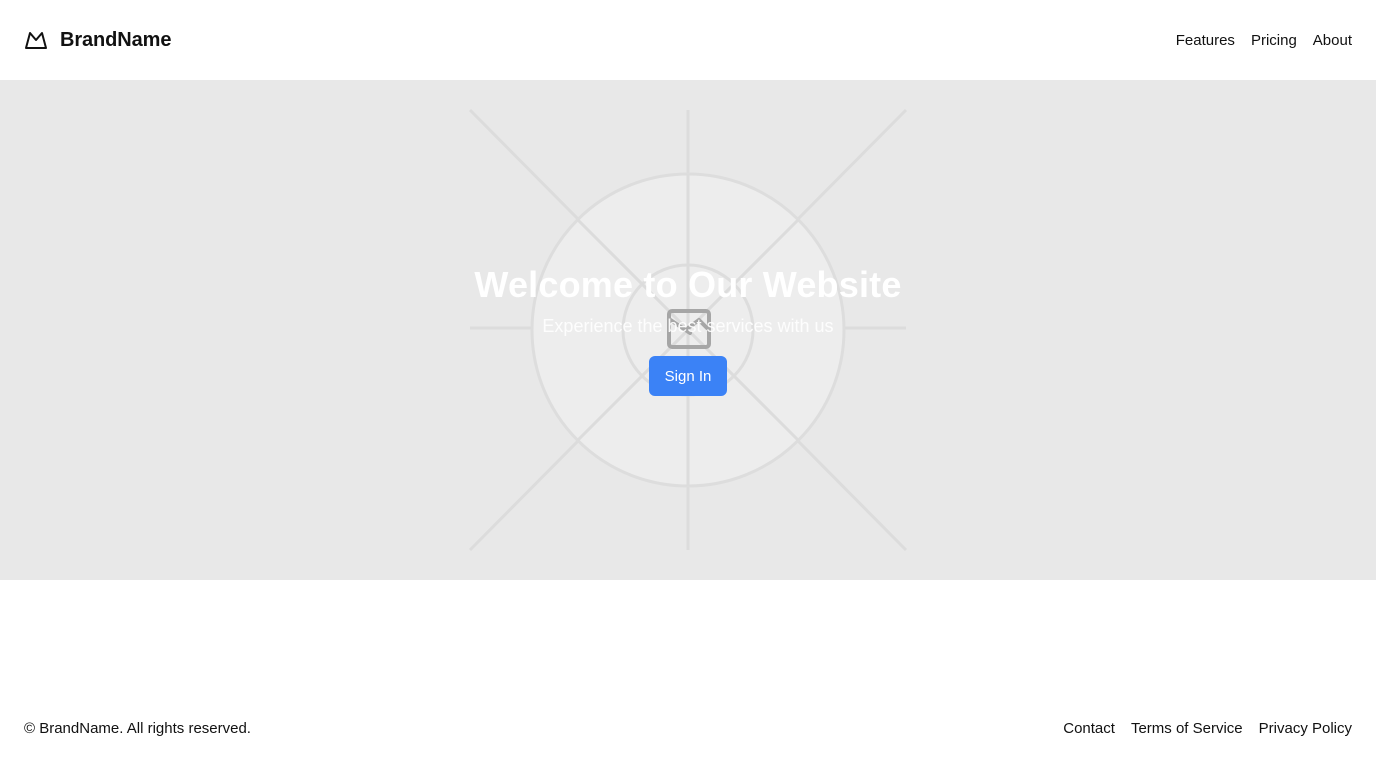 Image resolution: width=1376 pixels, height=768 pixels. What do you see at coordinates (1187, 728) in the screenshot?
I see `footer-link-terms: Terms of Service` at bounding box center [1187, 728].